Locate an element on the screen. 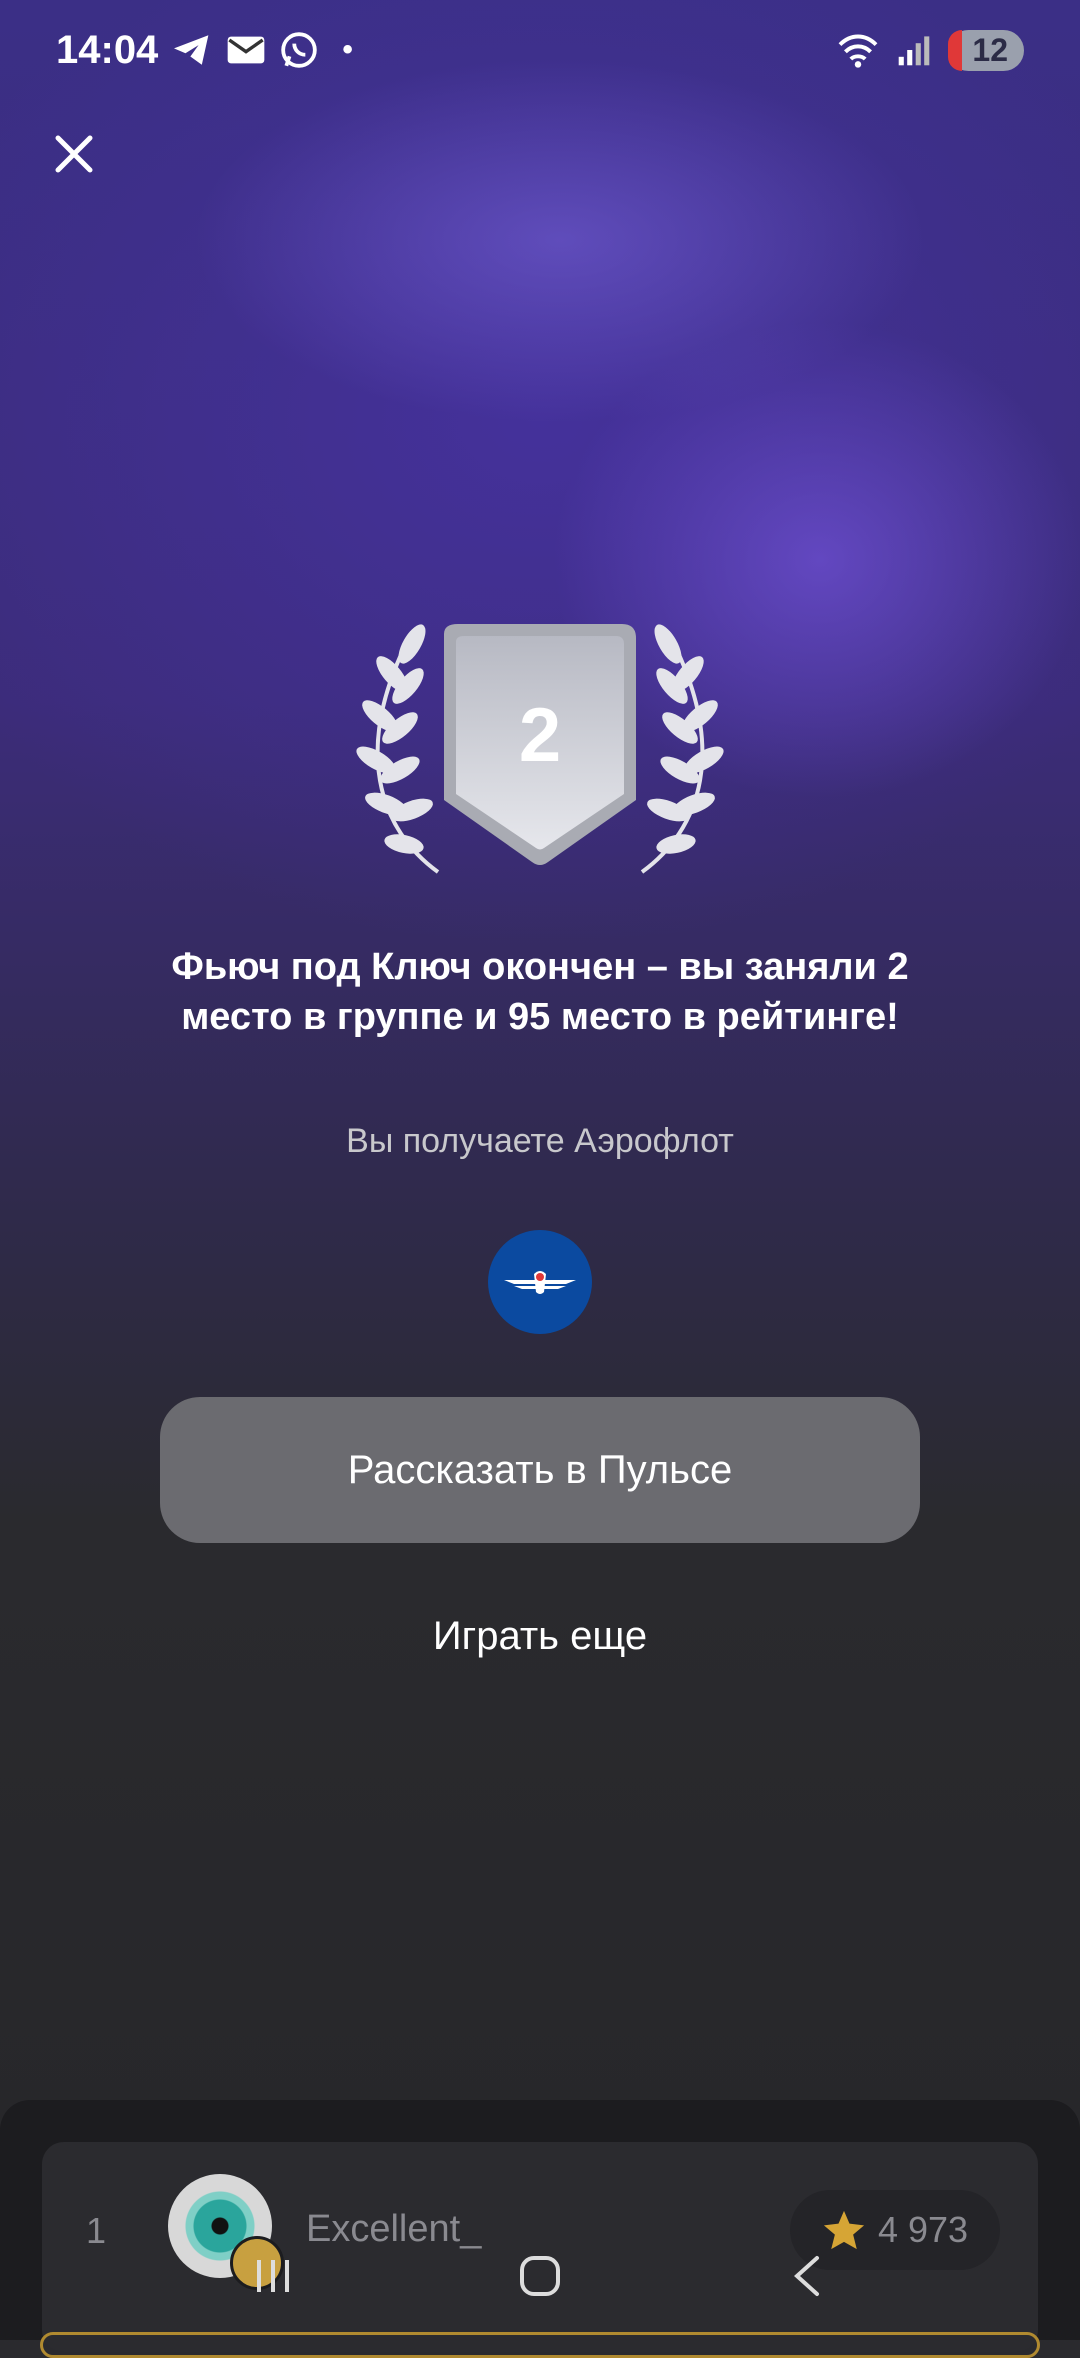  place-badge: 2 is located at coordinates (540, 750).